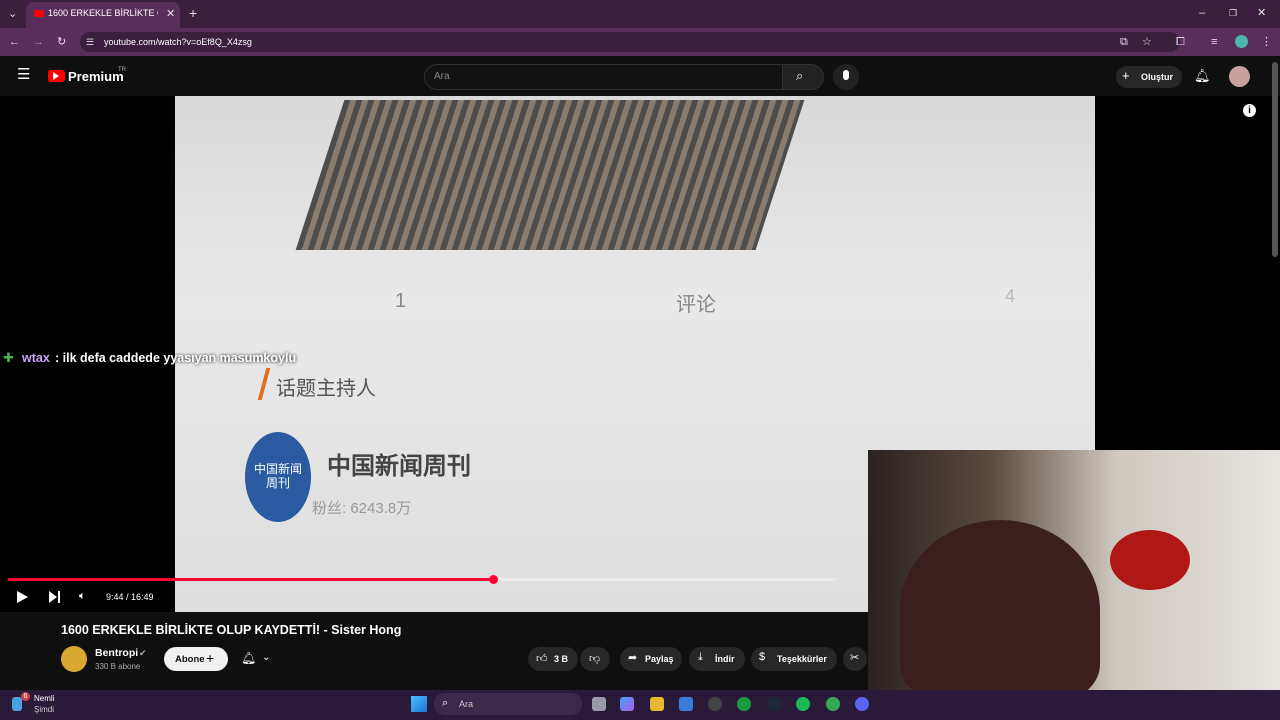 The width and height of the screenshot is (1280, 720). Describe the element at coordinates (362, 508) in the screenshot. I see `video-followers: 粉丝: 6243.8万` at that location.